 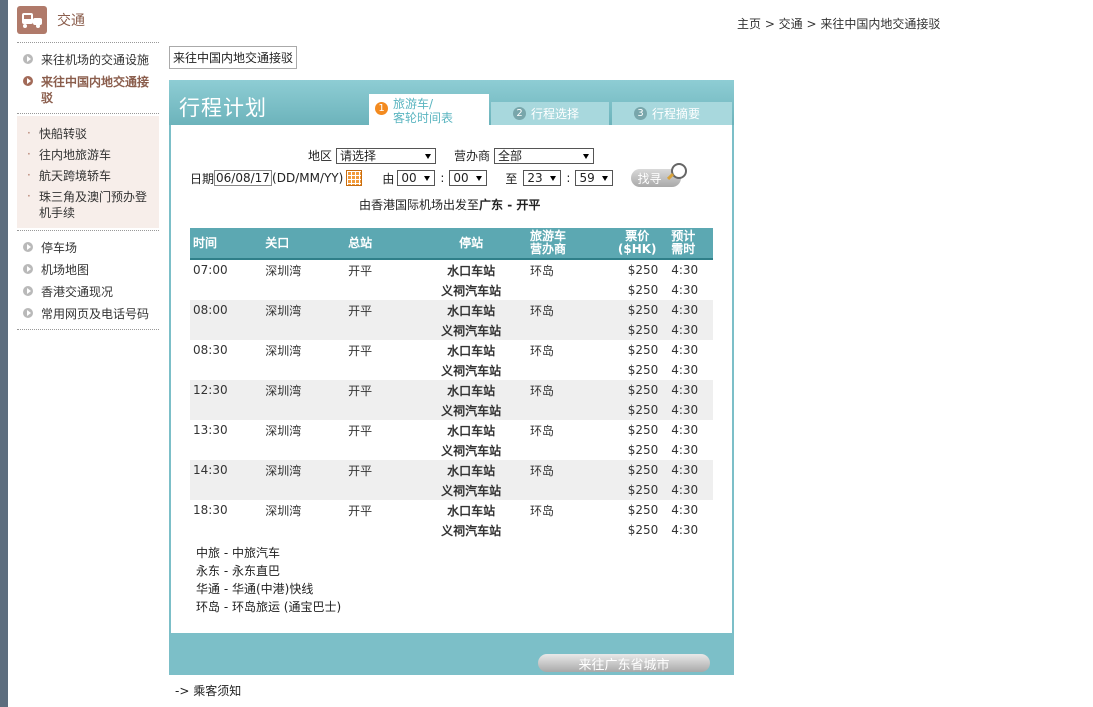 I want to click on tab-schedule: 1 旅游车/ 客轮时间表, so click(x=429, y=109).